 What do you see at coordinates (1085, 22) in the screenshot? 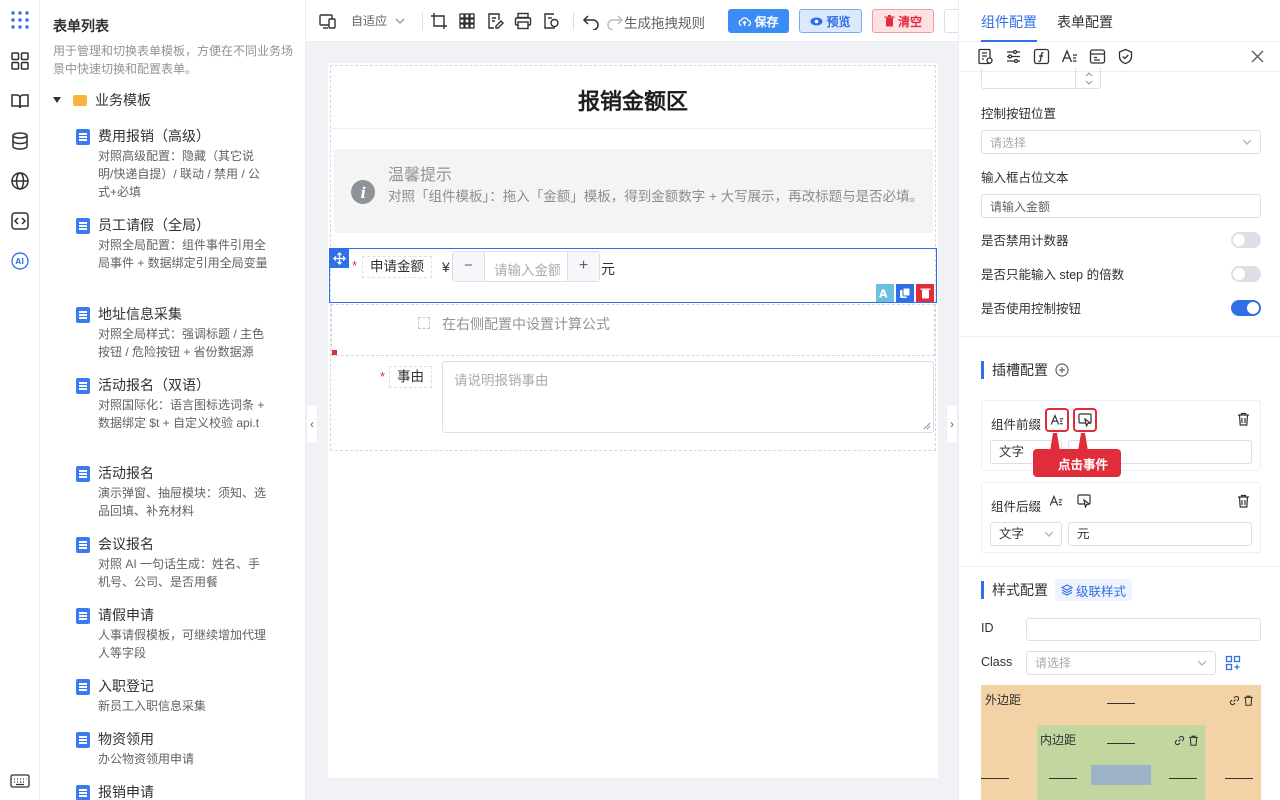
I see `tab-form-config: 表单配置` at bounding box center [1085, 22].